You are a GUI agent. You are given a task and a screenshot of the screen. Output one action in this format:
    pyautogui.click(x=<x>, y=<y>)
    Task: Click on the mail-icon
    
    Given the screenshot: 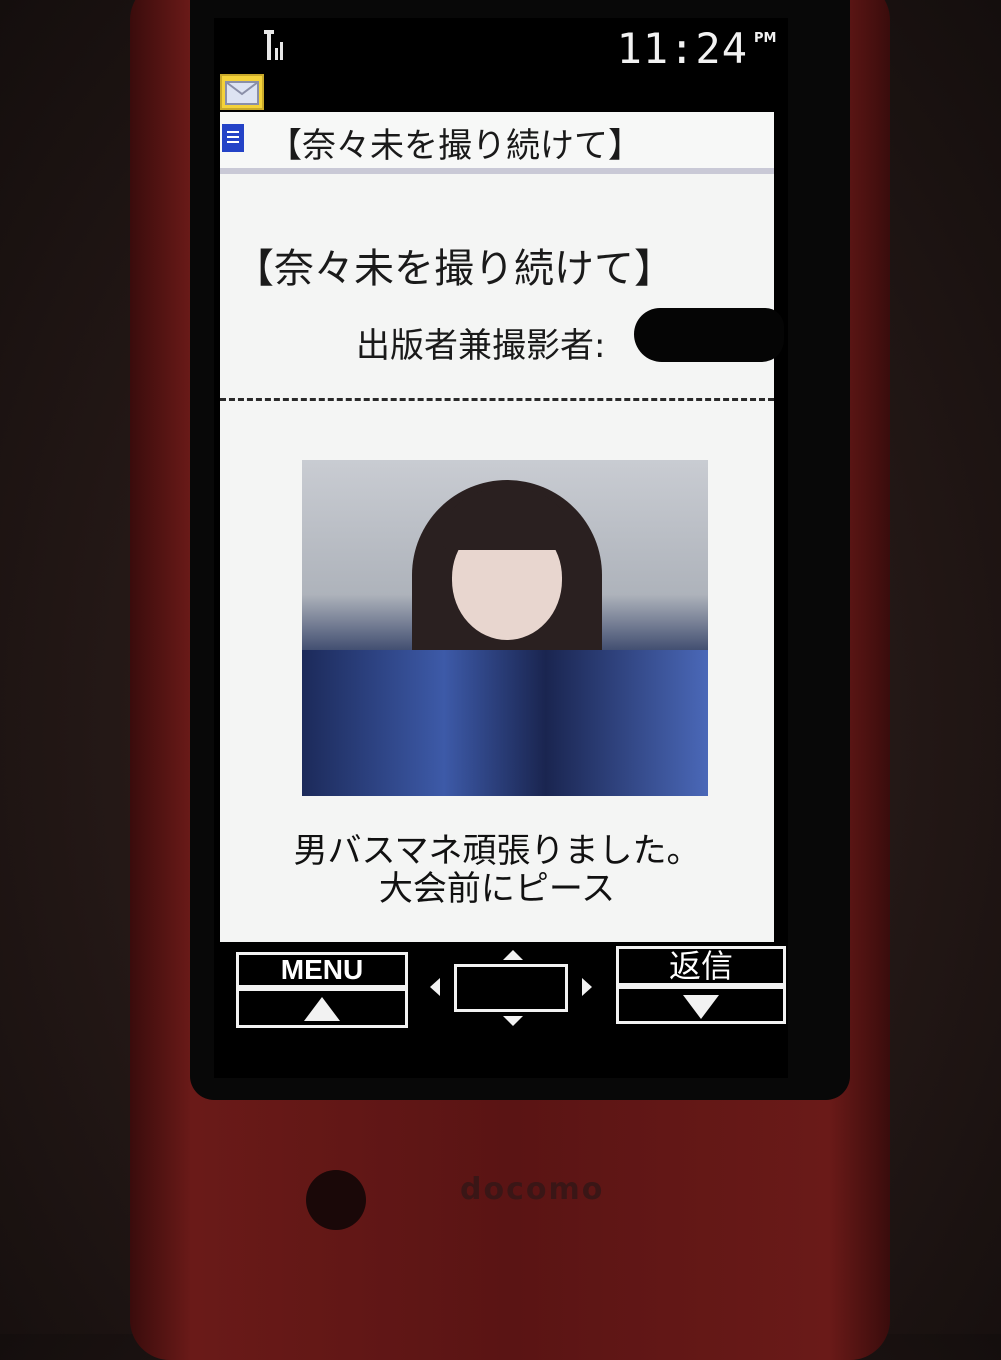 What is the action you would take?
    pyautogui.click(x=242, y=92)
    